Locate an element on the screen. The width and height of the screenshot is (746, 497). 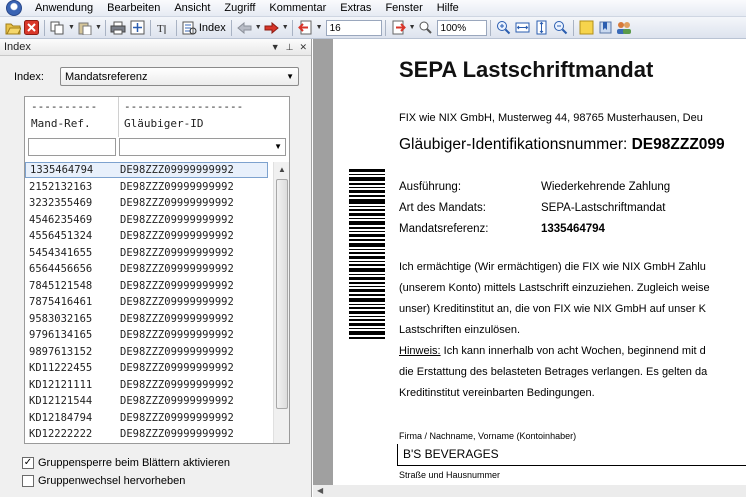
list-item: 7845121548 DE98ZZZ09999999992 is located at coordinates (149, 286).